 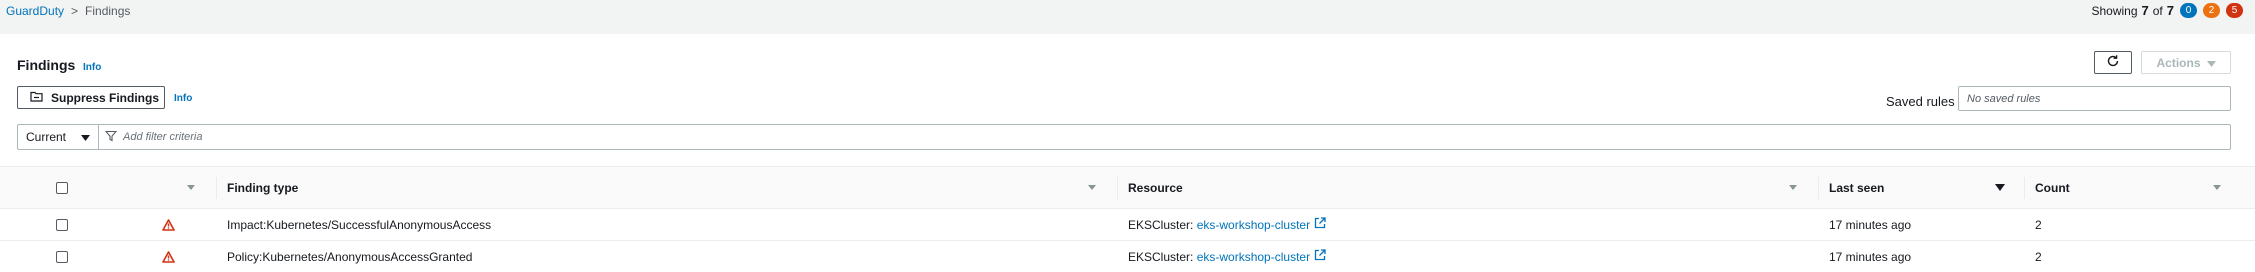 What do you see at coordinates (2052, 187) in the screenshot?
I see `column-header-count: Count` at bounding box center [2052, 187].